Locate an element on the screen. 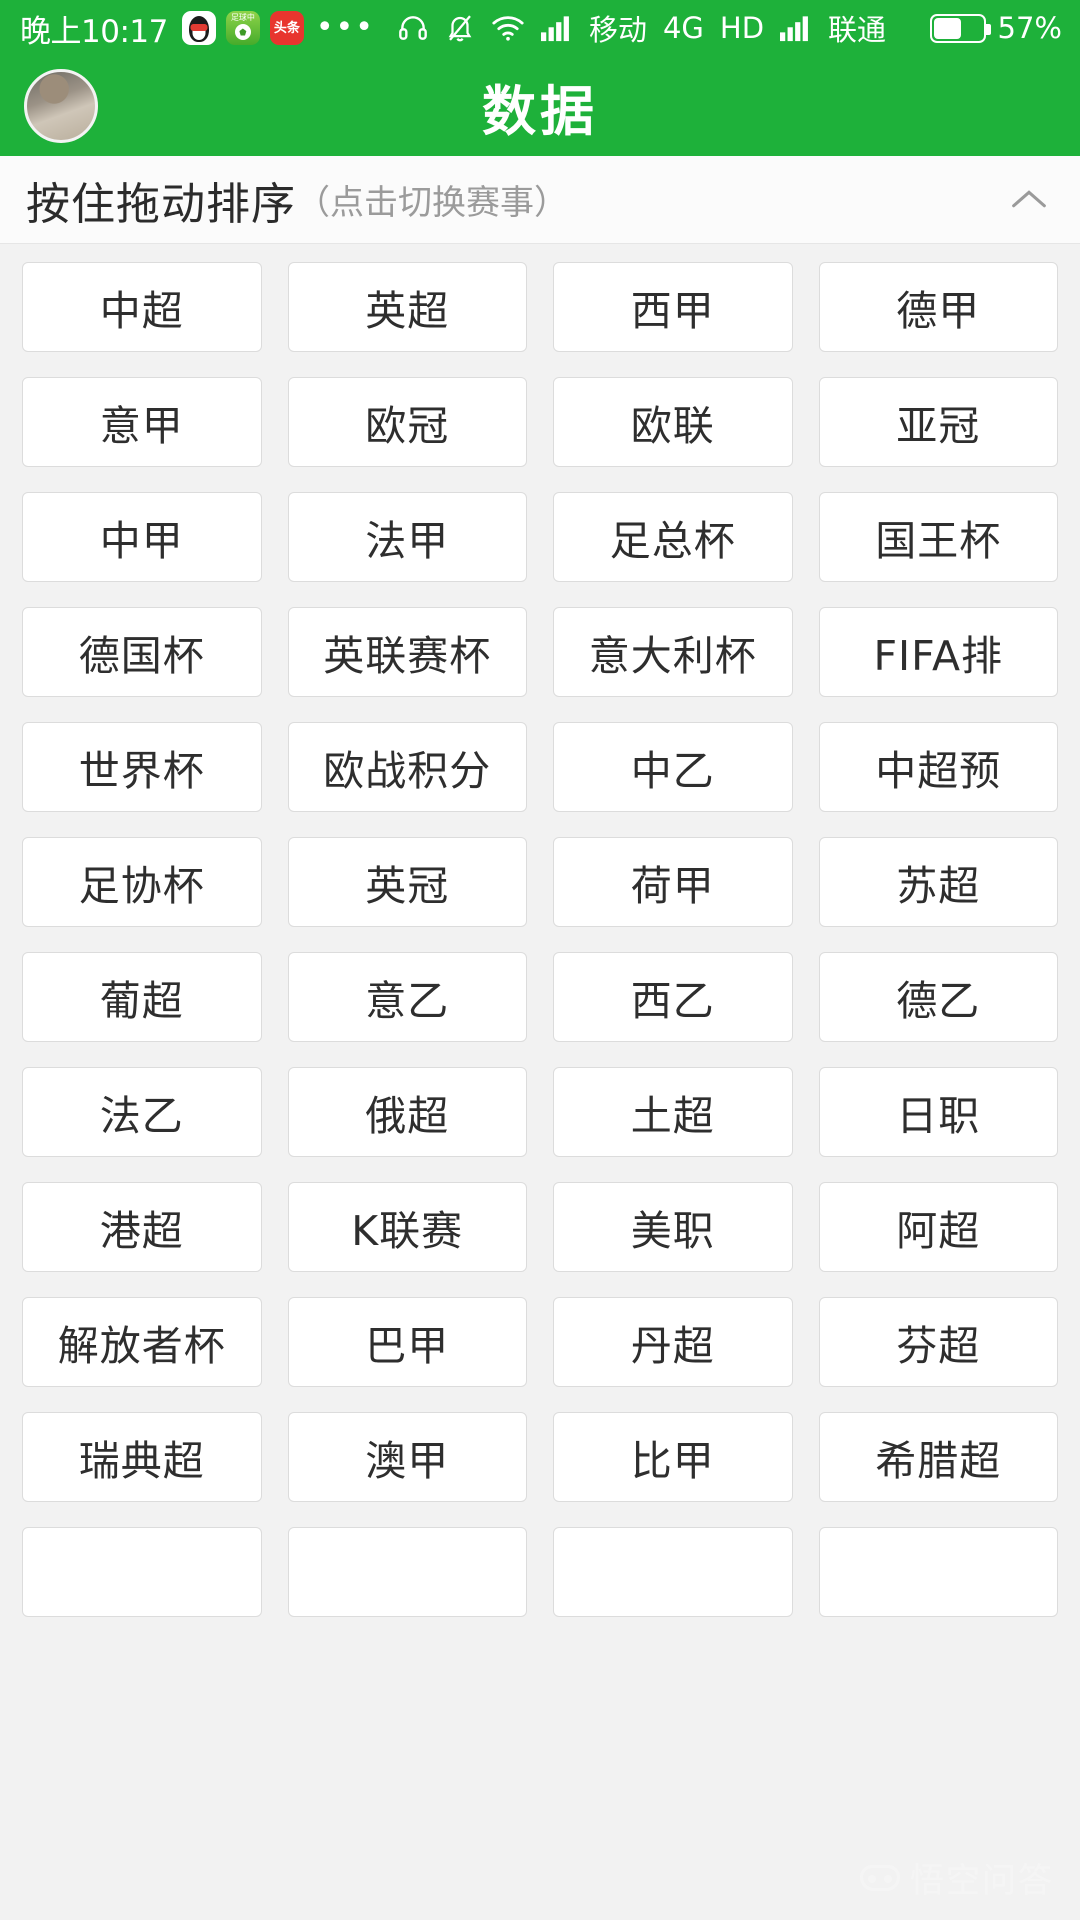 This screenshot has width=1080, height=1920. league-cell: 欧冠 is located at coordinates (407, 422).